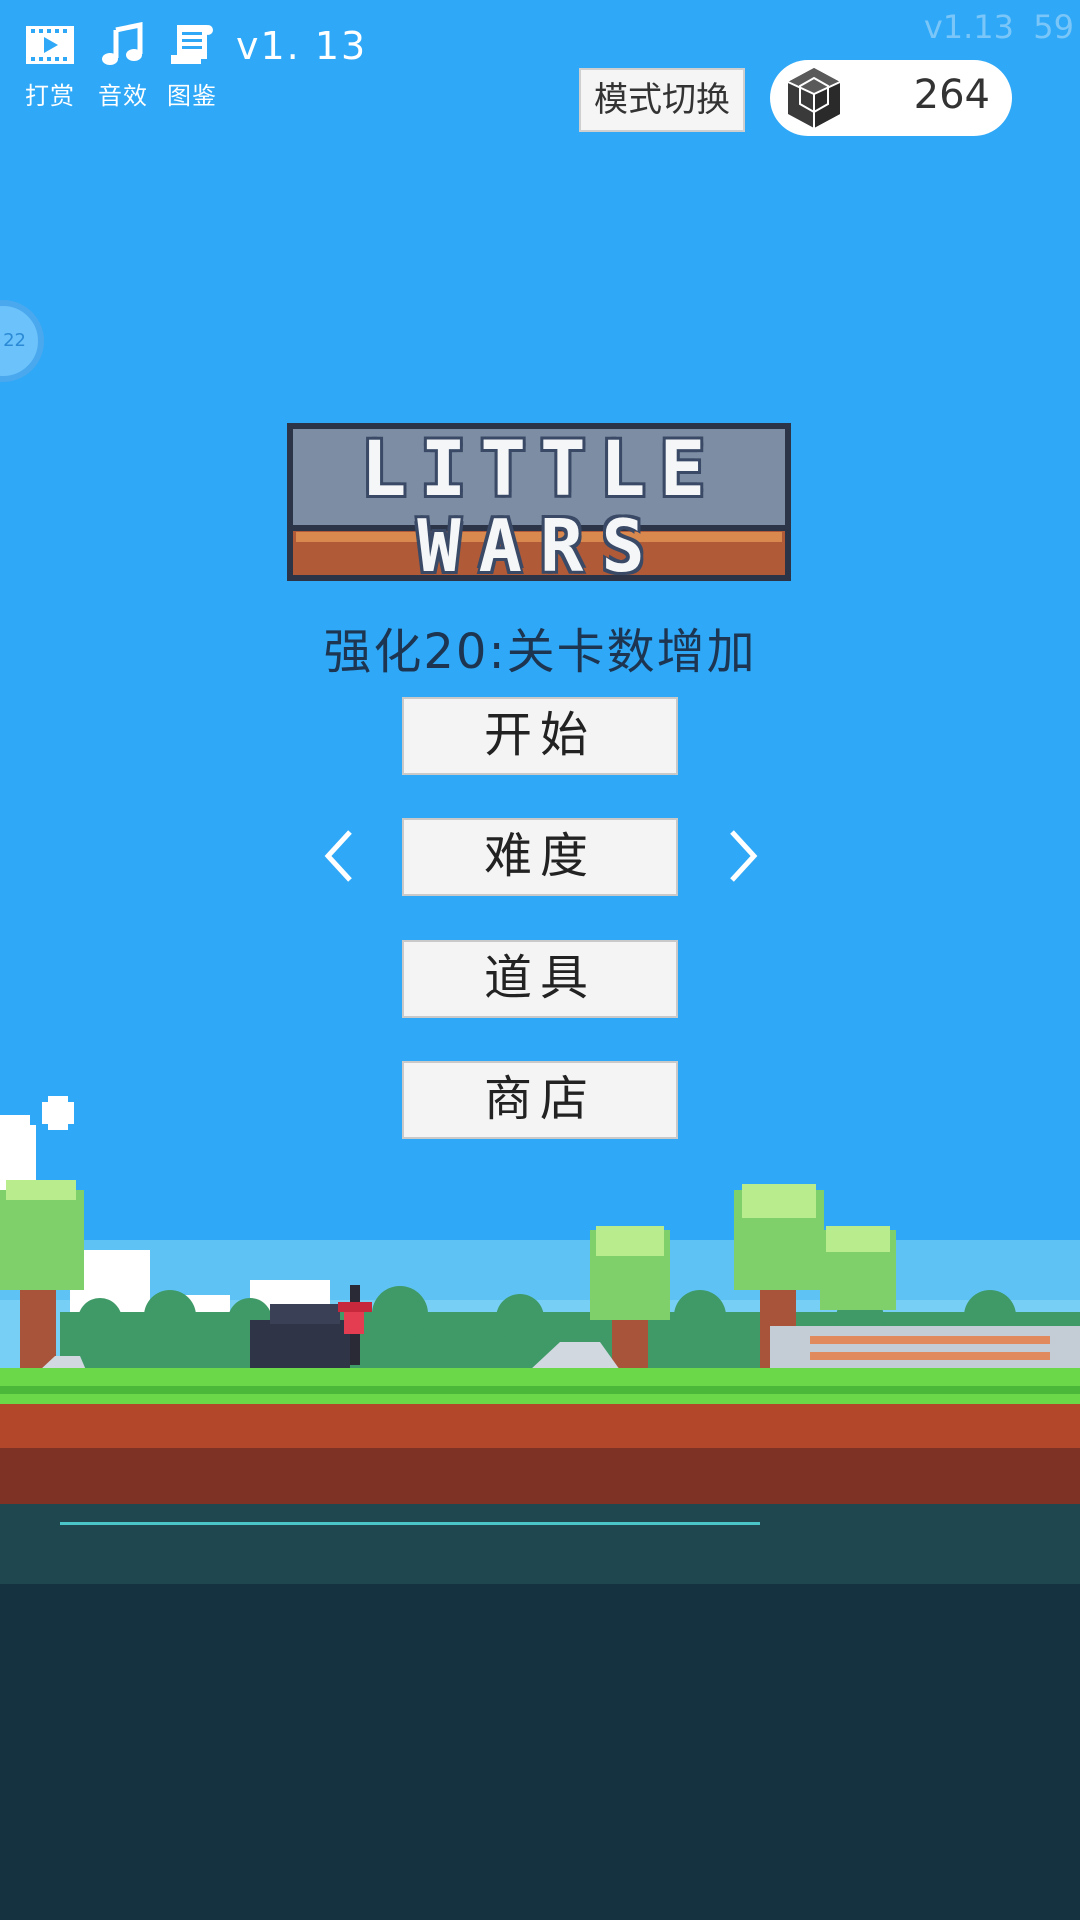 The height and width of the screenshot is (1920, 1080). I want to click on chevron-right-icon, so click(742, 856).